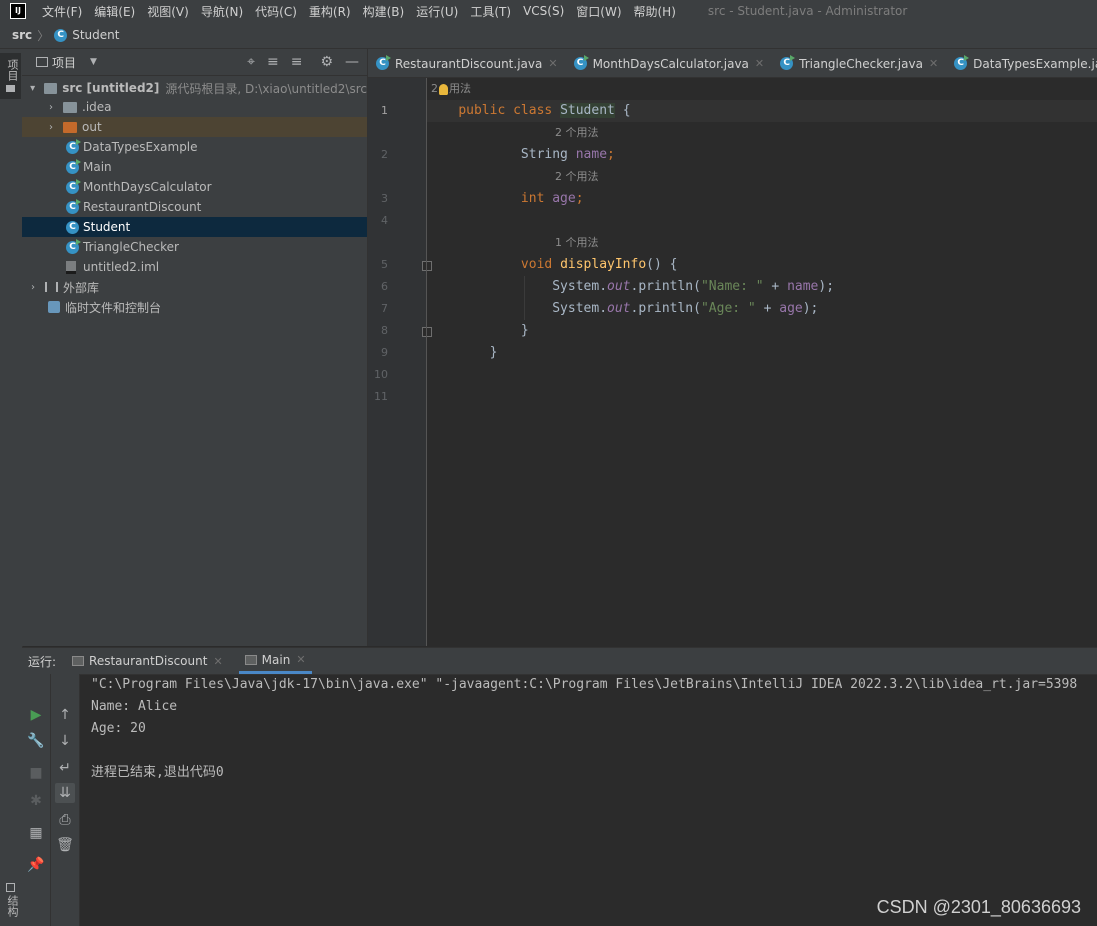 The width and height of the screenshot is (1097, 926). I want to click on tree-item-trianglechecker: C TriangleChecker, so click(194, 247).